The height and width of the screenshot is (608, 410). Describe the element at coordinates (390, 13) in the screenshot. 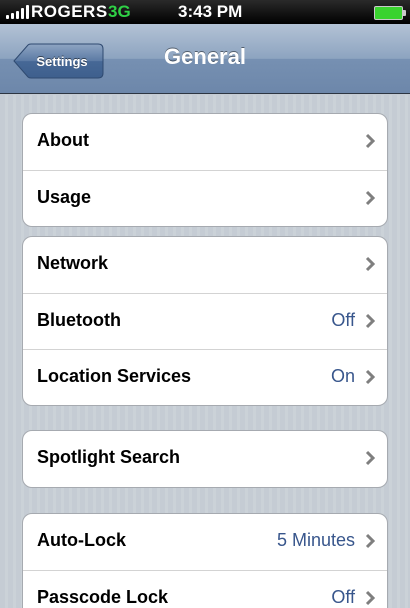

I see `battery-icon` at that location.